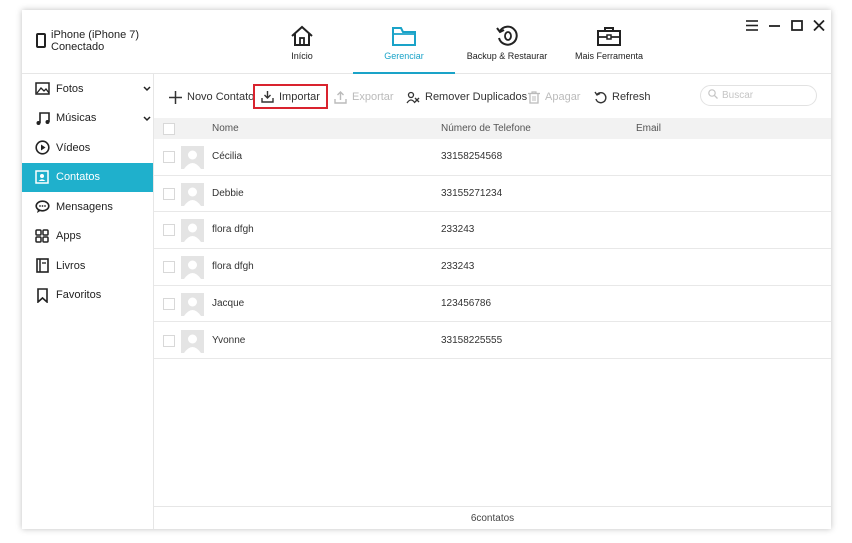  What do you see at coordinates (42, 295) in the screenshot?
I see `bookmark-icon` at bounding box center [42, 295].